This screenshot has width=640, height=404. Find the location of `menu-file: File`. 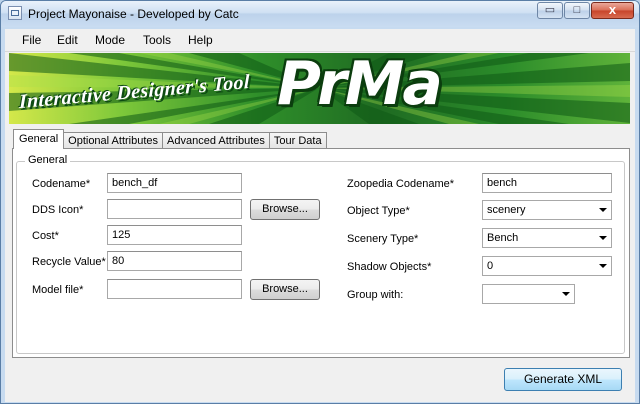

menu-file: File is located at coordinates (31, 40).